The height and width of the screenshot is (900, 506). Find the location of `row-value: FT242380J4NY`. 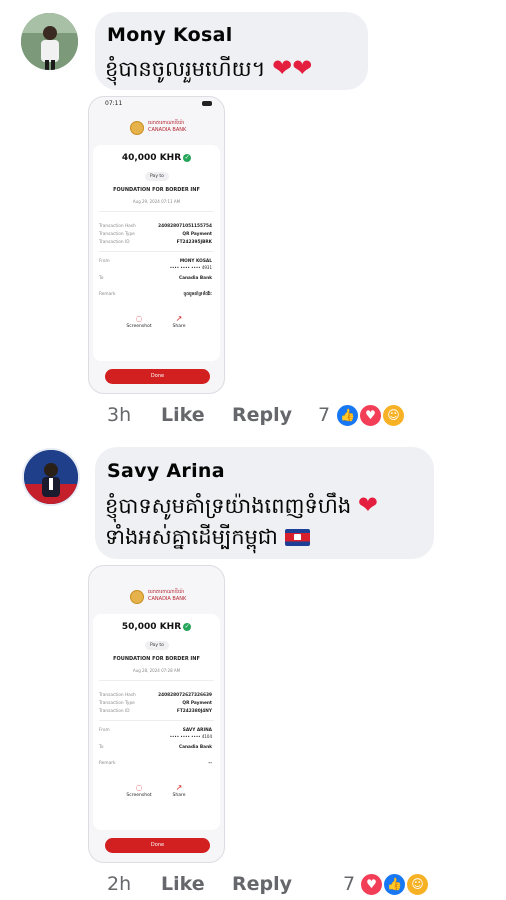

row-value: FT242380J4NY is located at coordinates (194, 711).